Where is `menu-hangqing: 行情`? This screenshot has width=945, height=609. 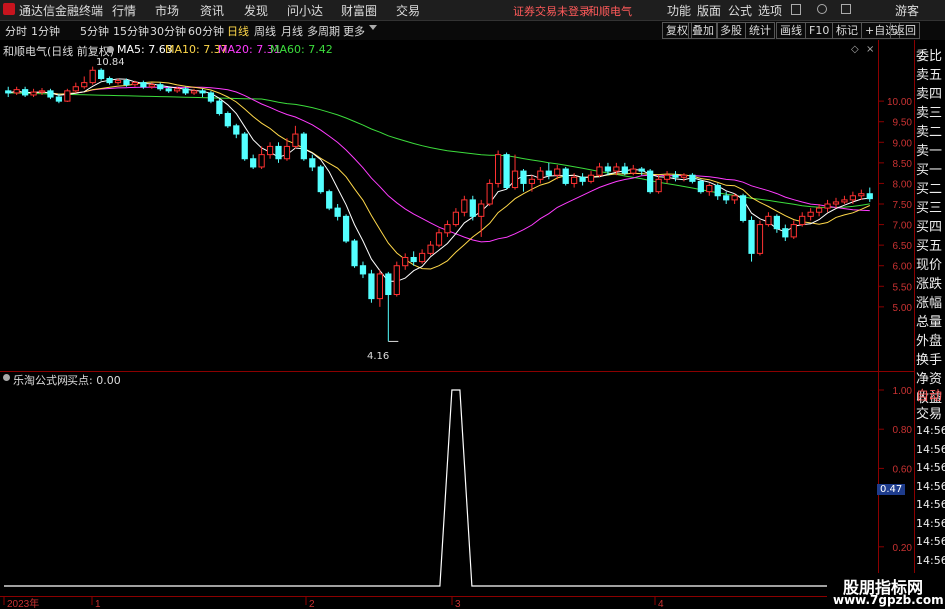
menu-hangqing: 行情 is located at coordinates (124, 10).